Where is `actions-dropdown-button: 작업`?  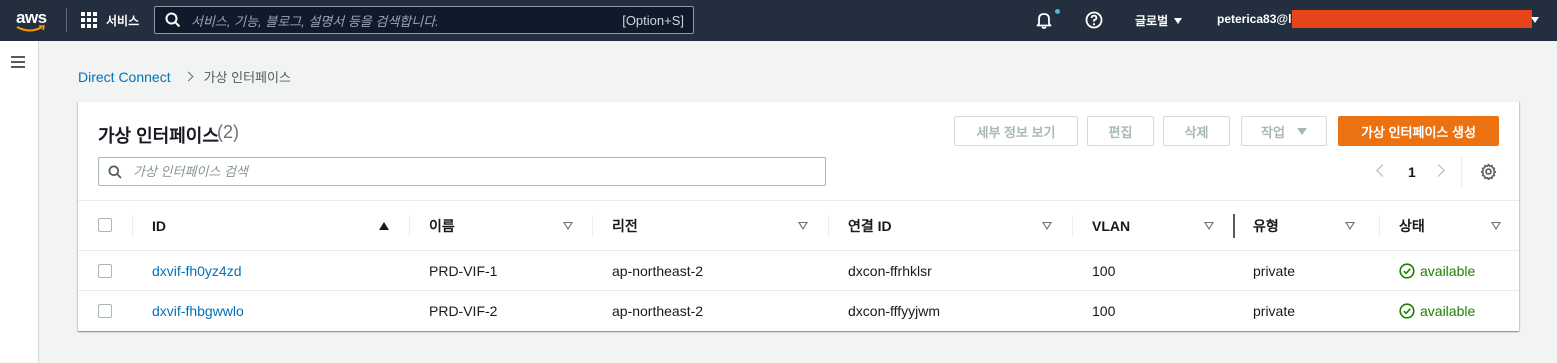
actions-dropdown-button: 작업 is located at coordinates (1284, 131).